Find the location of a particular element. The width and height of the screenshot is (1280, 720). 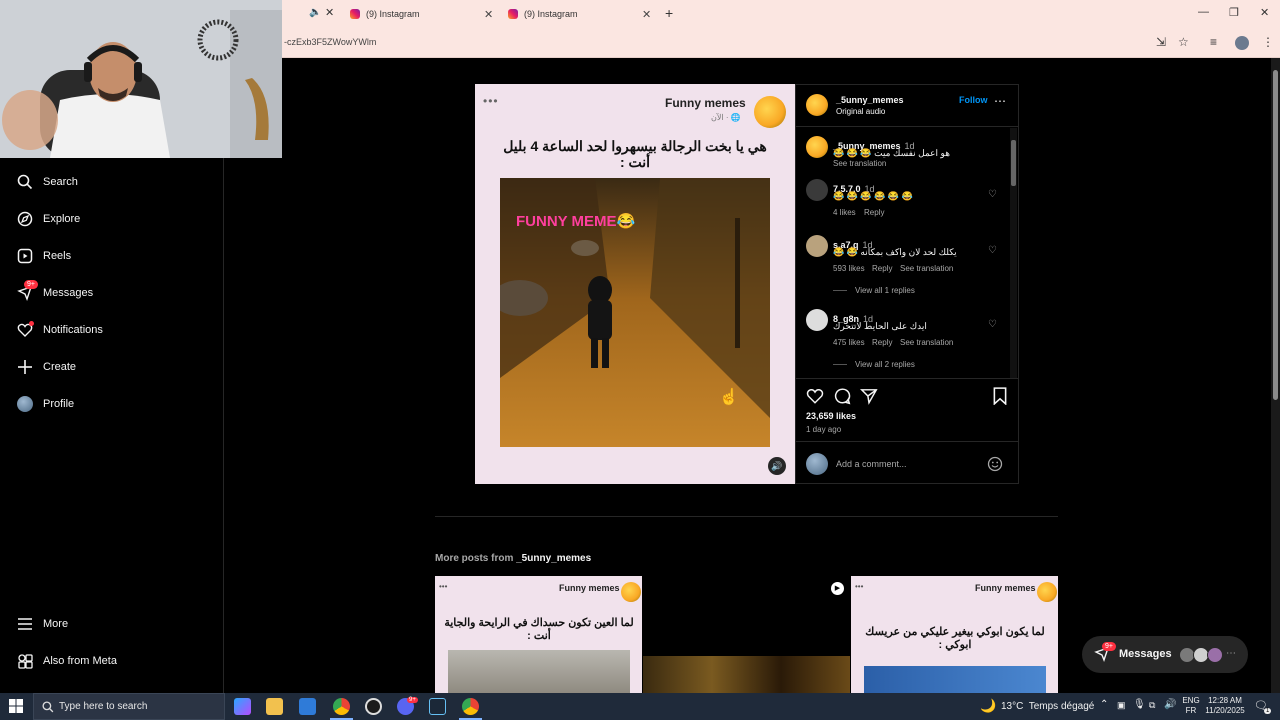

comment-text: 😂 😂 😂 😂 😂 😂 is located at coordinates (873, 196).